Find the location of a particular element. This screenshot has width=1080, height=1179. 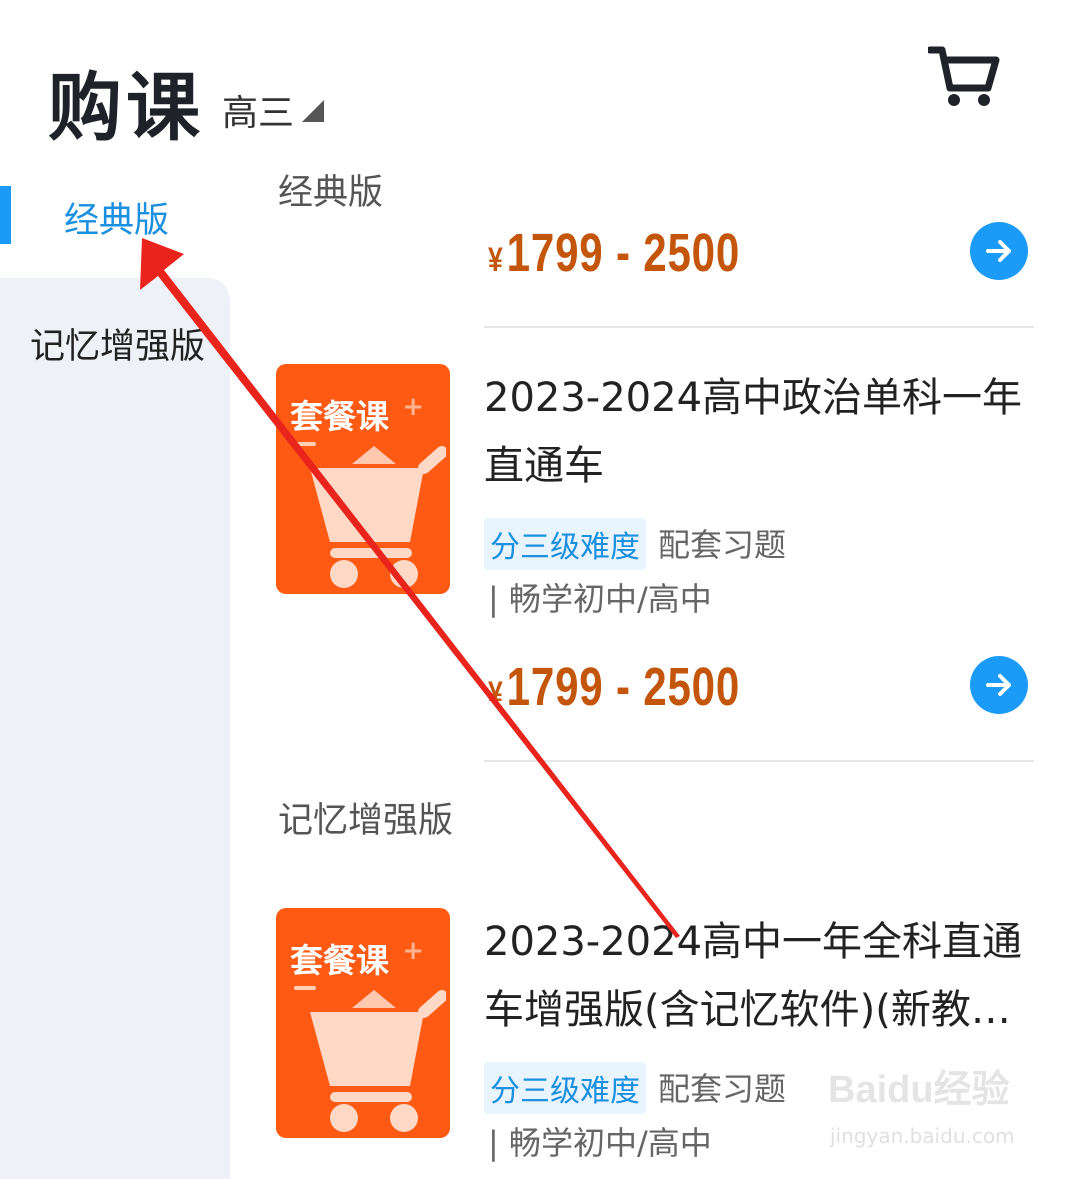

course-title: 2023-2024高中政治单科一年直通车 is located at coordinates (759, 432).